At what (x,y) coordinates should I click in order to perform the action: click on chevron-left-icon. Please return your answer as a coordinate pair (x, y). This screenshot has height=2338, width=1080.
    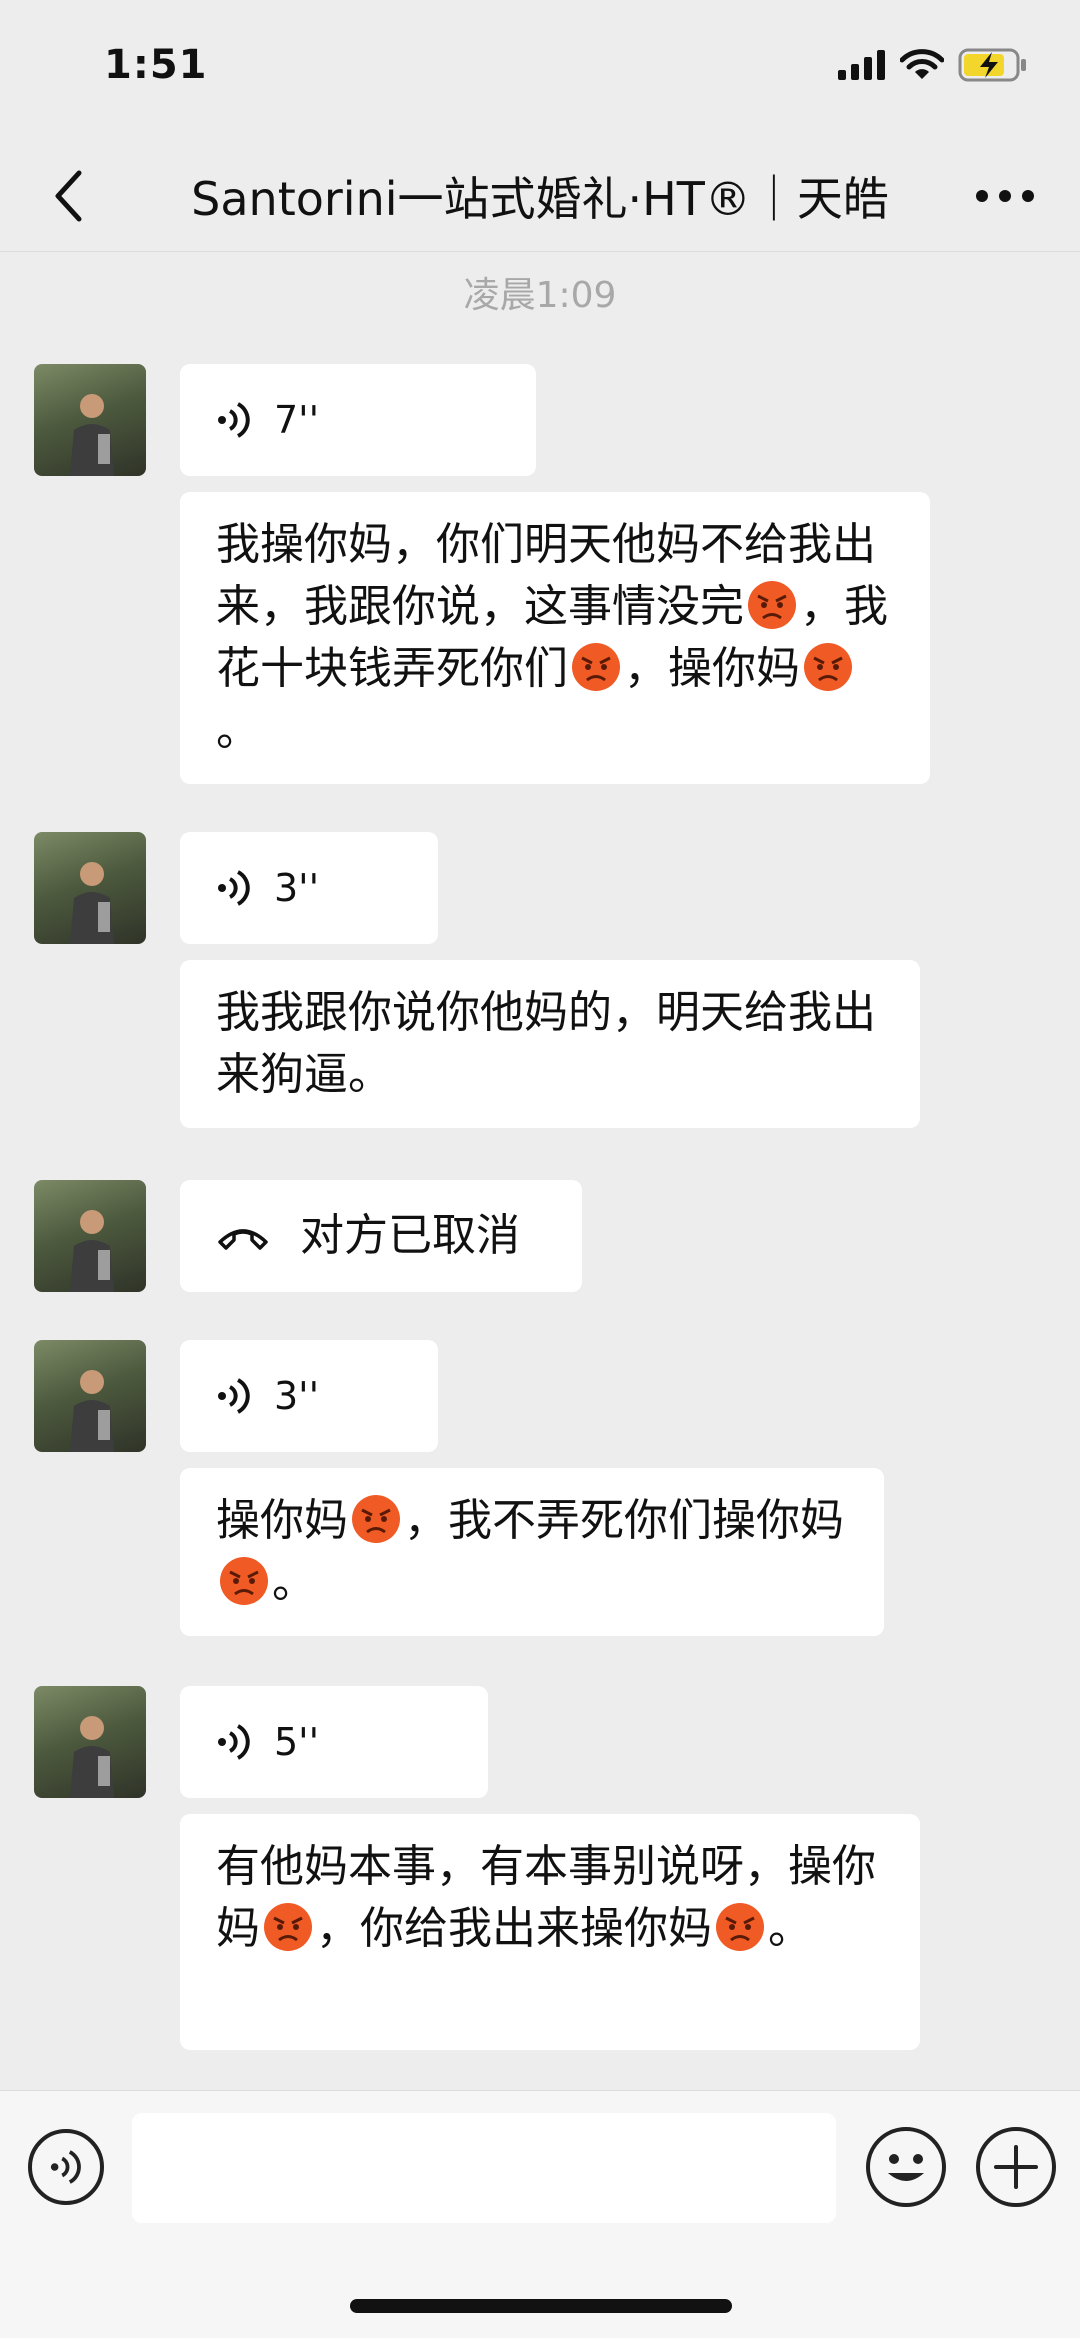
    Looking at the image, I should click on (68, 196).